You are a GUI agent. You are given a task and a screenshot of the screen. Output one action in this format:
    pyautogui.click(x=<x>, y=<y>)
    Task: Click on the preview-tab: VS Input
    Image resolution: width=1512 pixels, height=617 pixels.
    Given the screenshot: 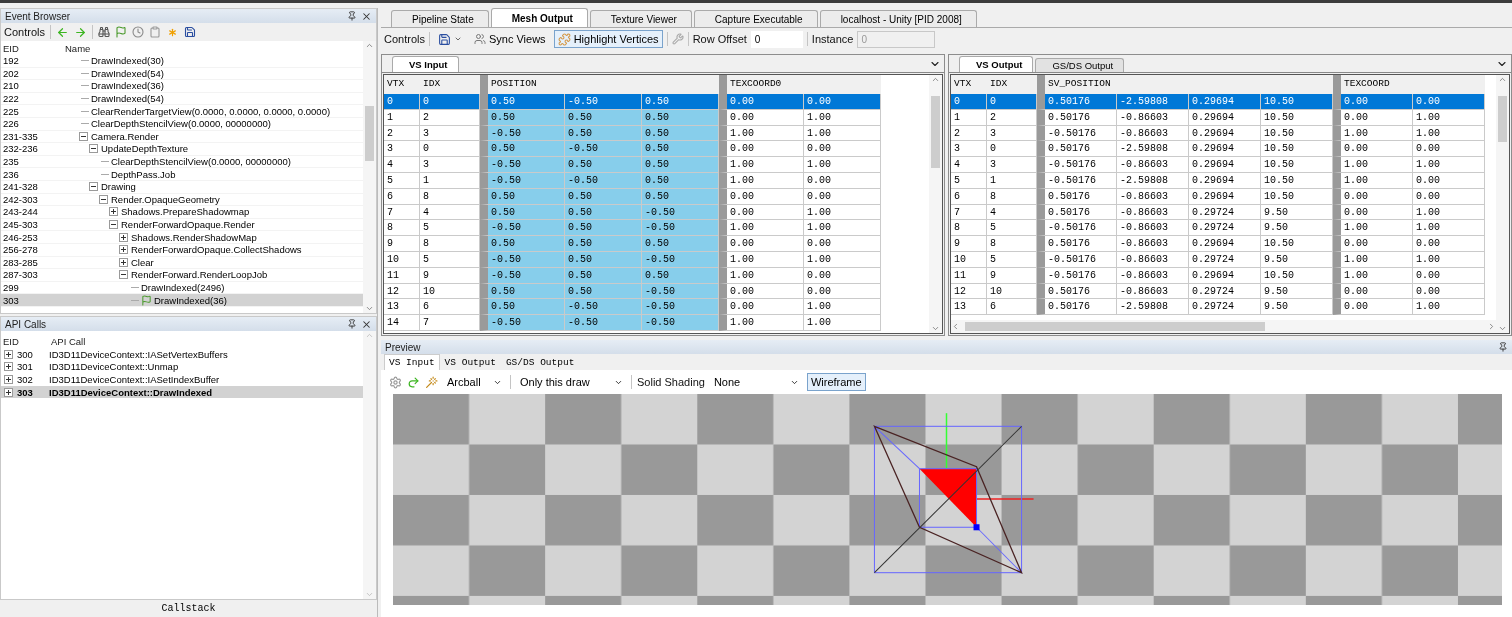 What is the action you would take?
    pyautogui.click(x=412, y=362)
    